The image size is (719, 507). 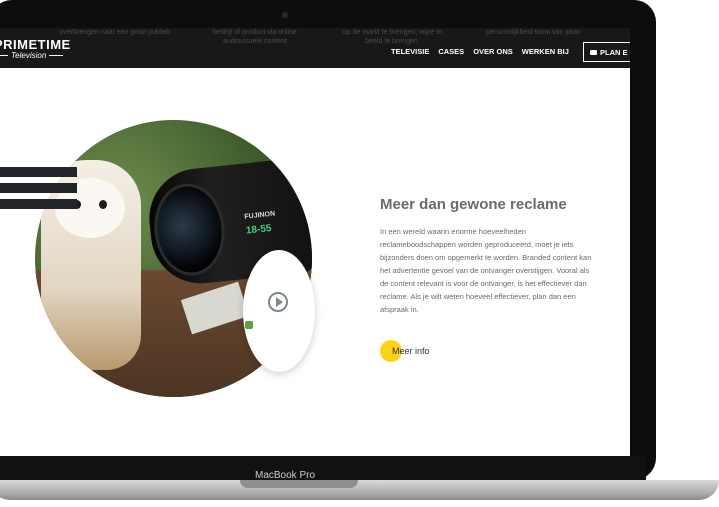 I want to click on plan-button: PLAN E, so click(x=606, y=52).